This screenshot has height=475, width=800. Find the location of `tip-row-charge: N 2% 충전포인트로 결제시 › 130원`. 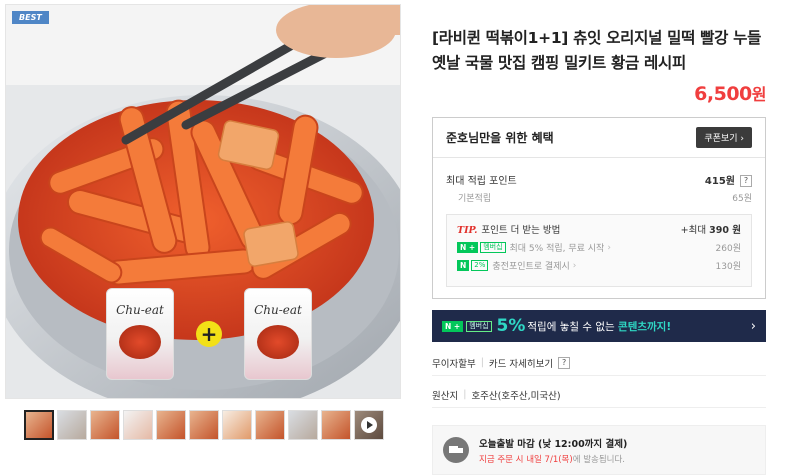

tip-row-charge: N 2% 충전포인트로 결제시 › 130원 is located at coordinates (599, 265).